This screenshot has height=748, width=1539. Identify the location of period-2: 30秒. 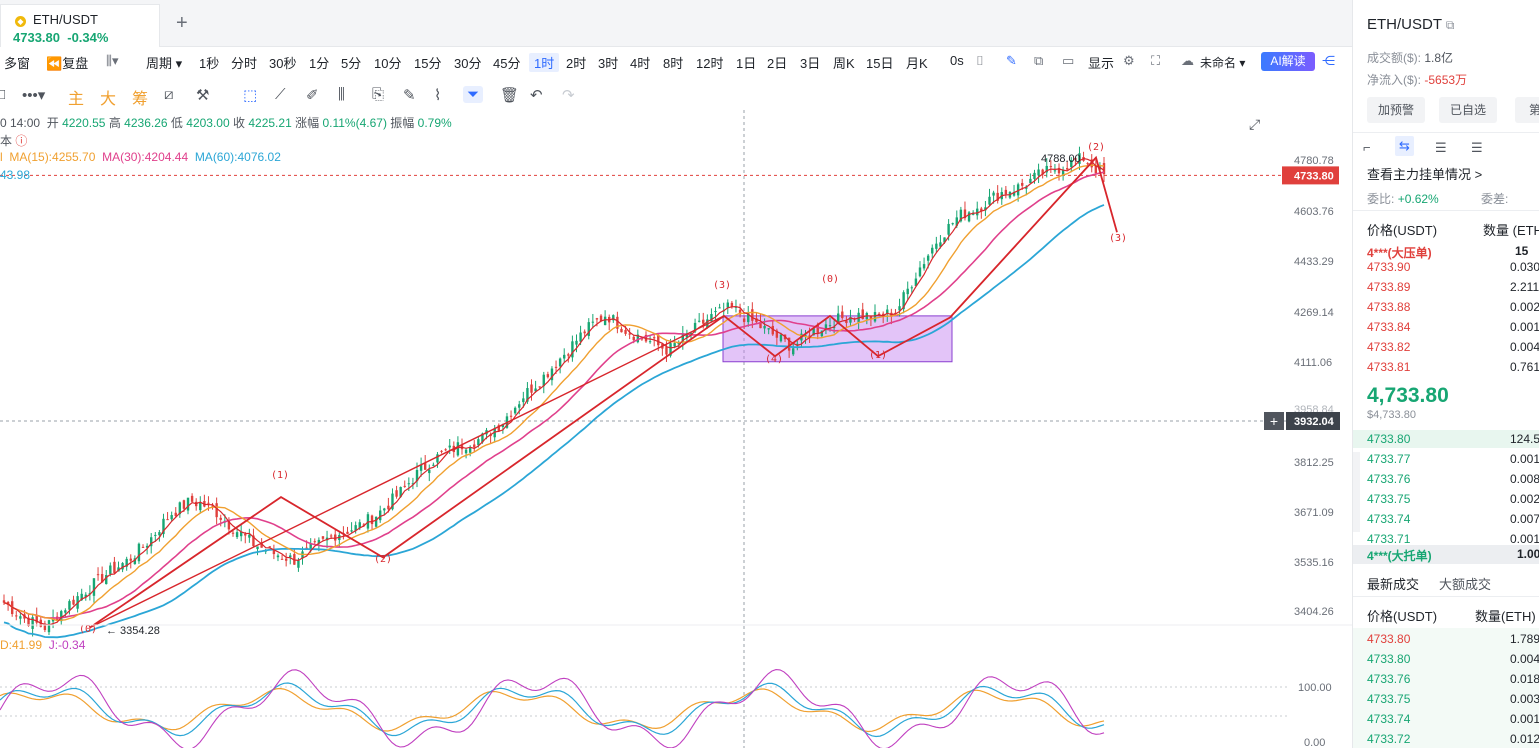
(282, 62).